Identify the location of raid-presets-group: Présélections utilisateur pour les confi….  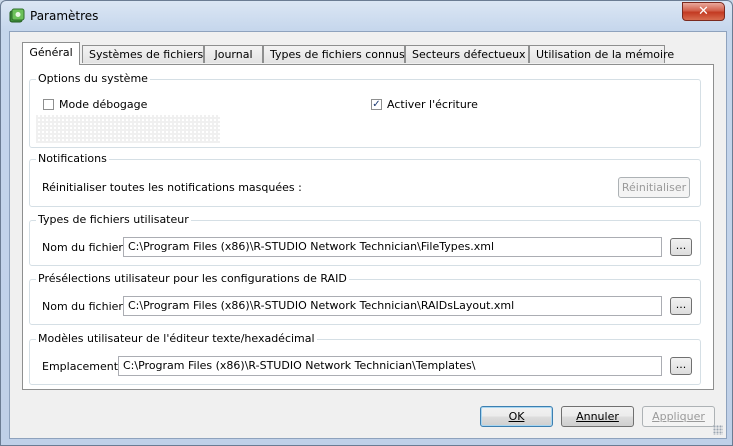
(365, 298).